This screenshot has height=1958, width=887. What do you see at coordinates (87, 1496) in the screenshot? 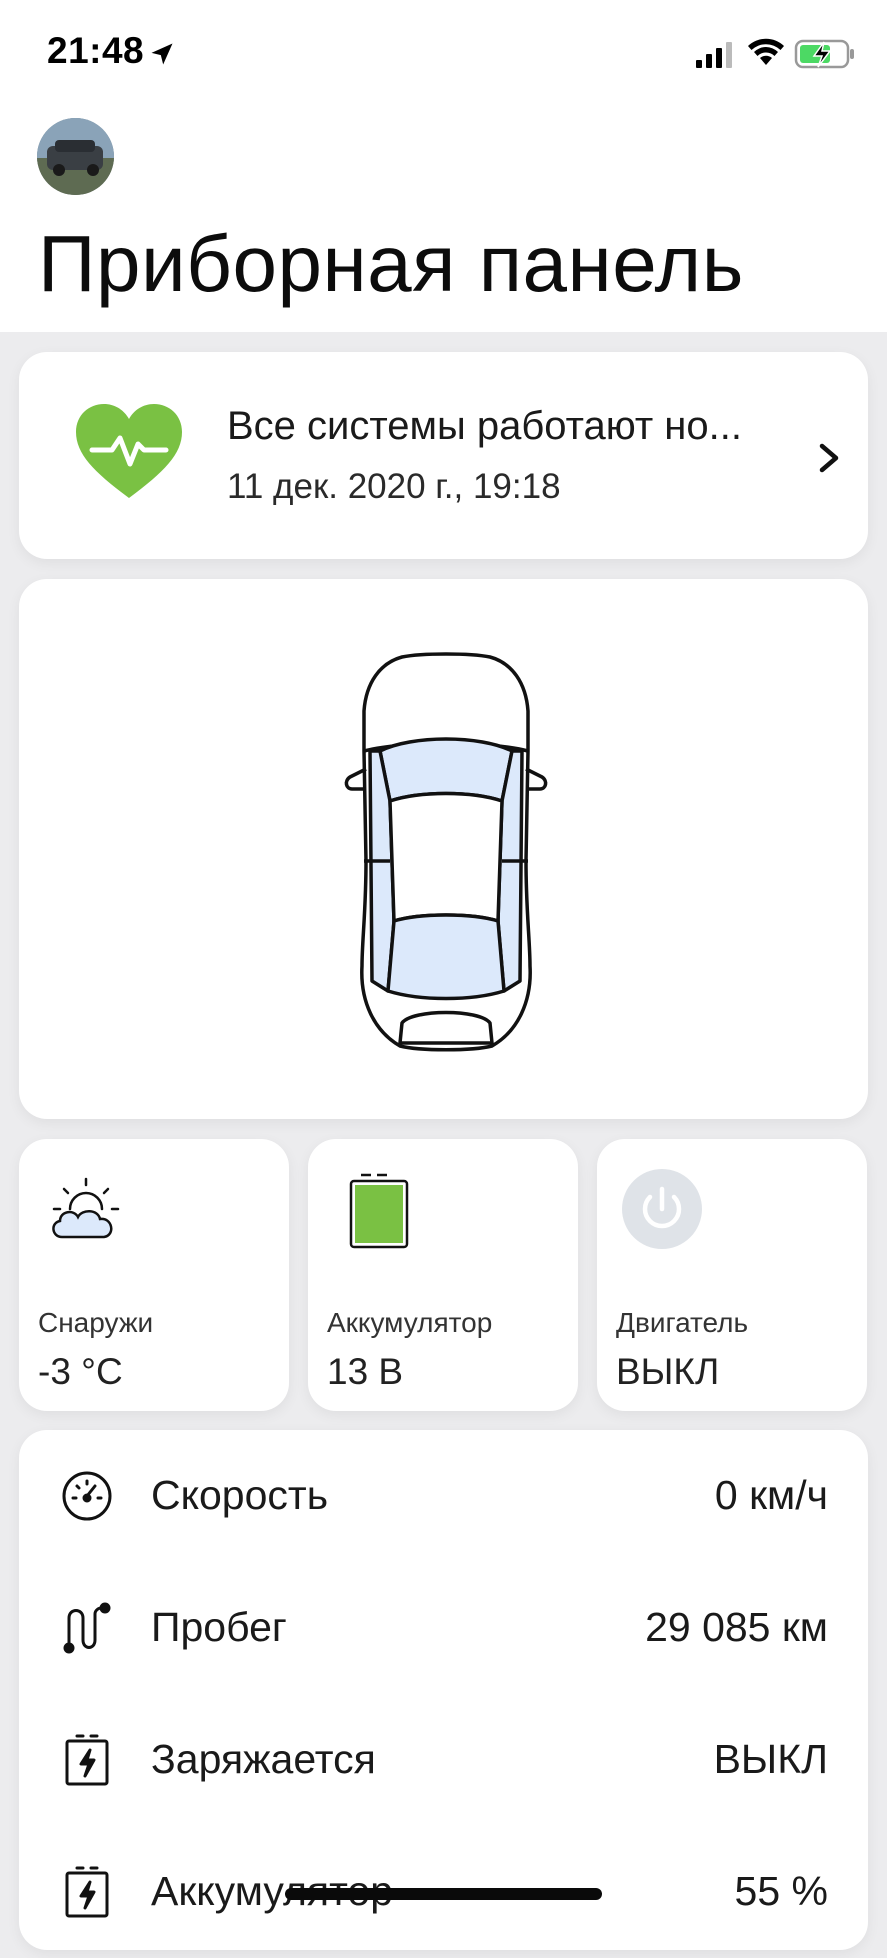
I see `speedometer-icon` at bounding box center [87, 1496].